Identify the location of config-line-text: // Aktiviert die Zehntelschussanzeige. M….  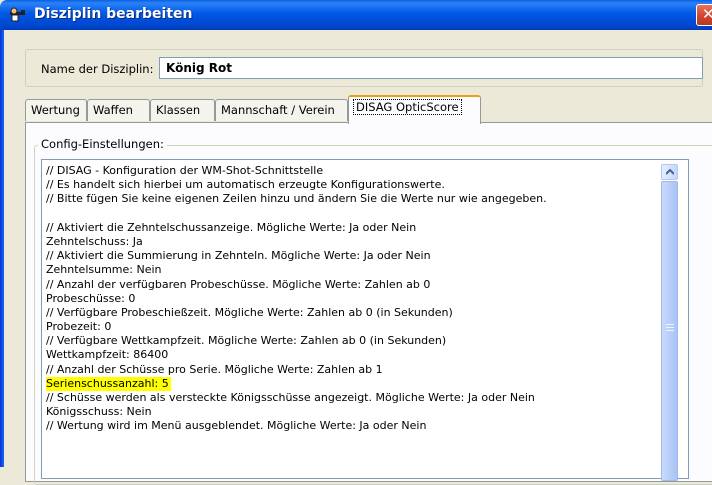
(231, 227).